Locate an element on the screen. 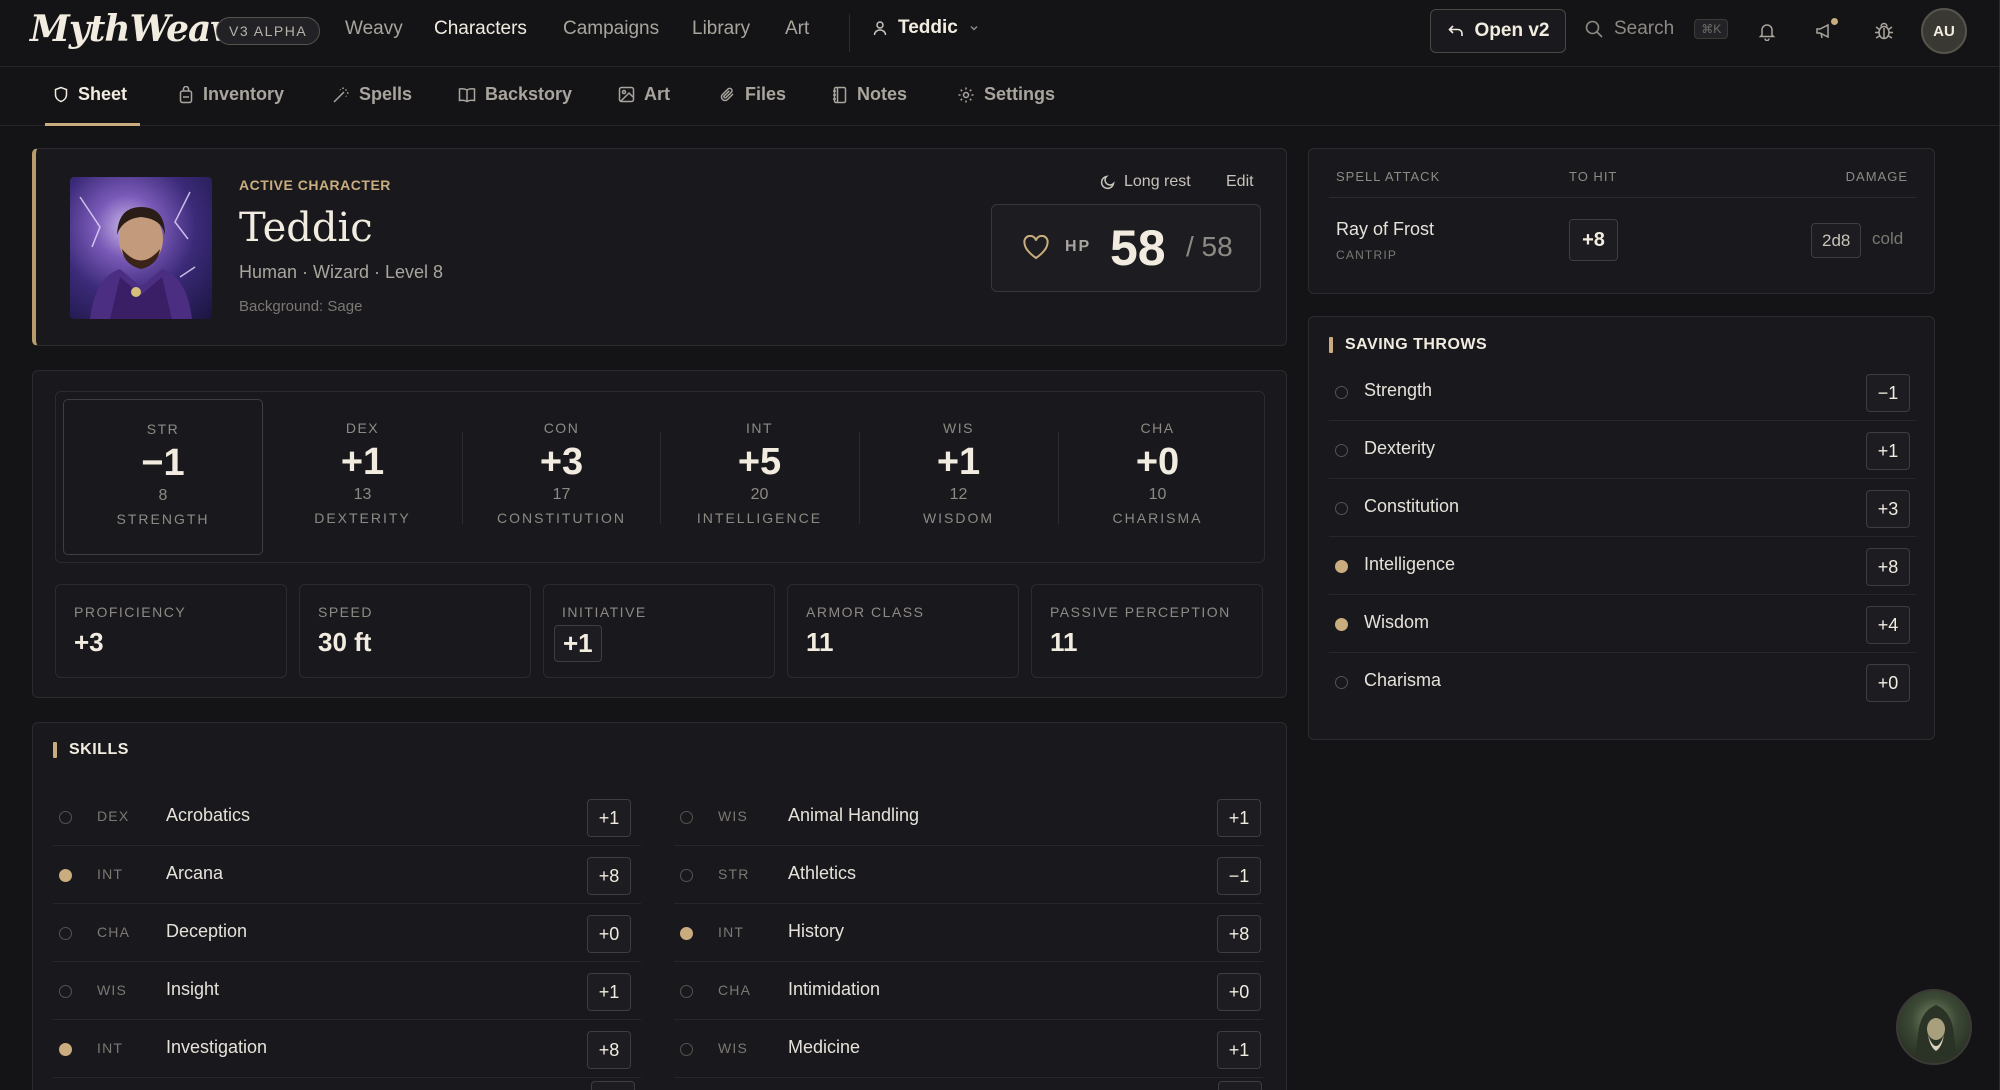  tab-inventory: Inventory is located at coordinates (231, 94).